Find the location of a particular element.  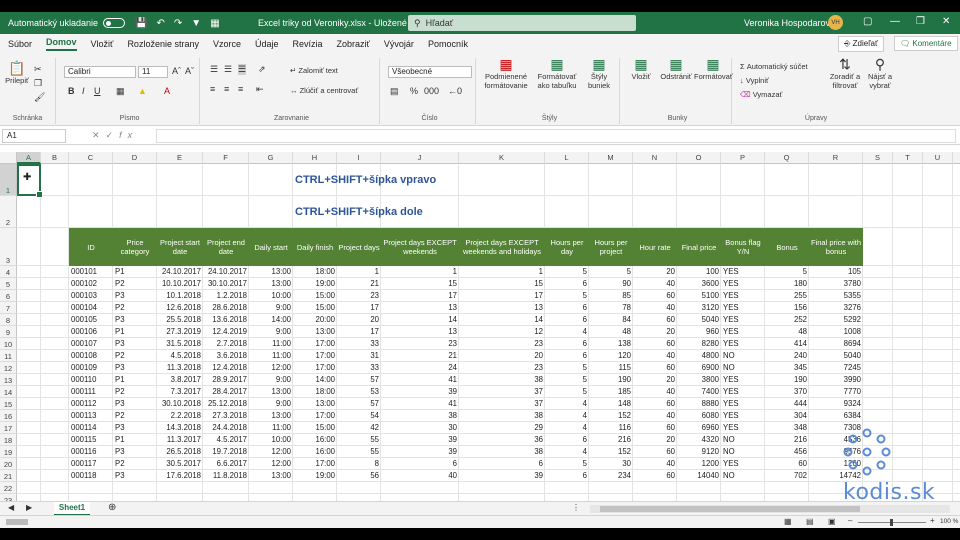

table-cell: 3.6.2018 is located at coordinates (226, 356).